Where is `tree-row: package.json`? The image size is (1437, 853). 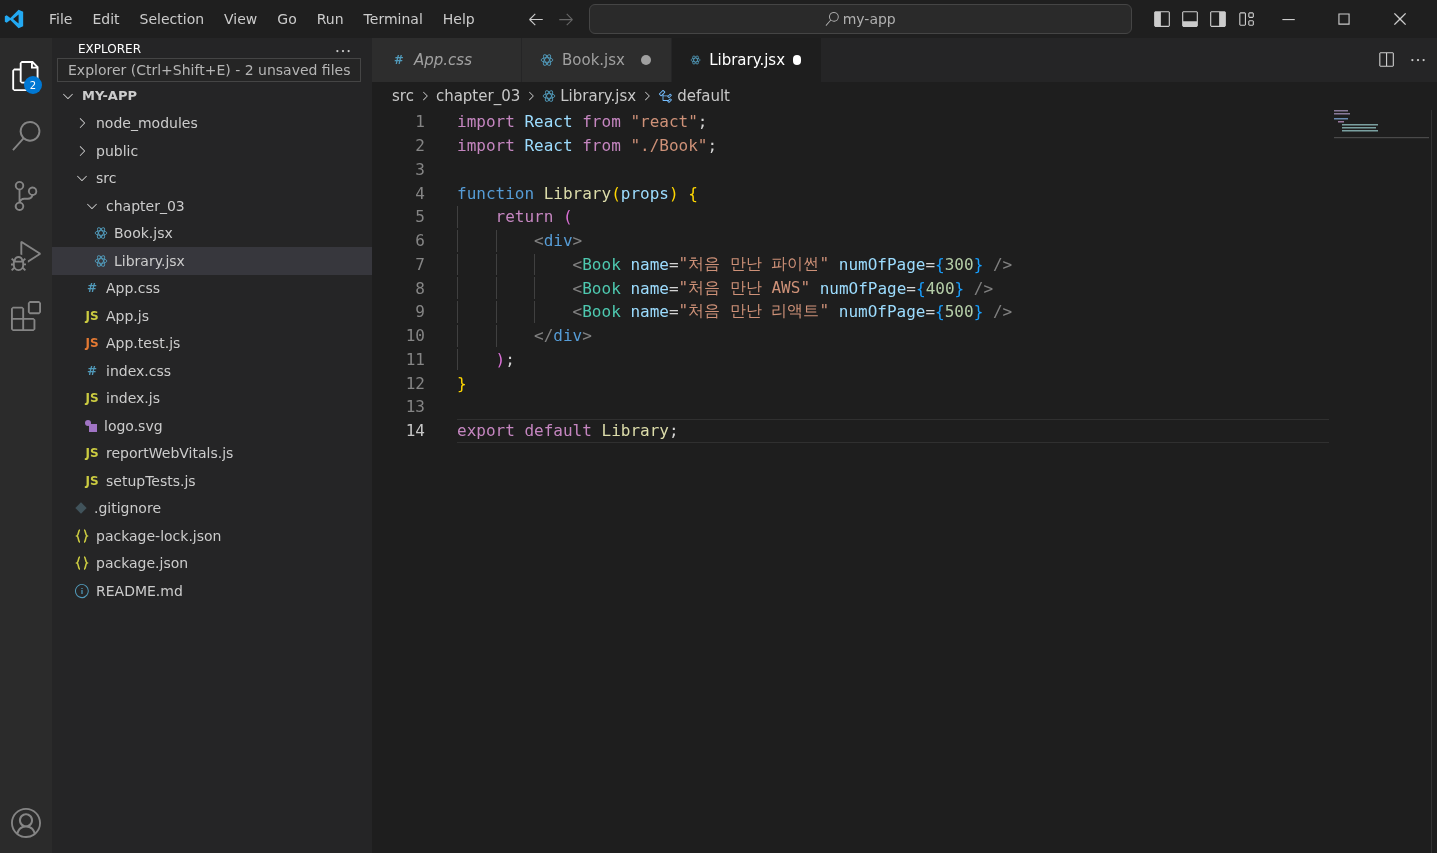
tree-row: package.json is located at coordinates (212, 563).